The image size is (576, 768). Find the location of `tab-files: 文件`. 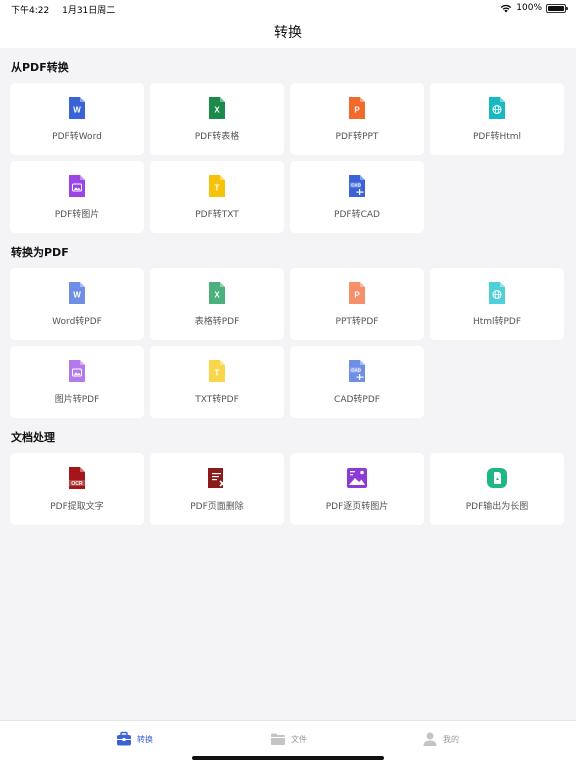

tab-files: 文件 is located at coordinates (288, 739).